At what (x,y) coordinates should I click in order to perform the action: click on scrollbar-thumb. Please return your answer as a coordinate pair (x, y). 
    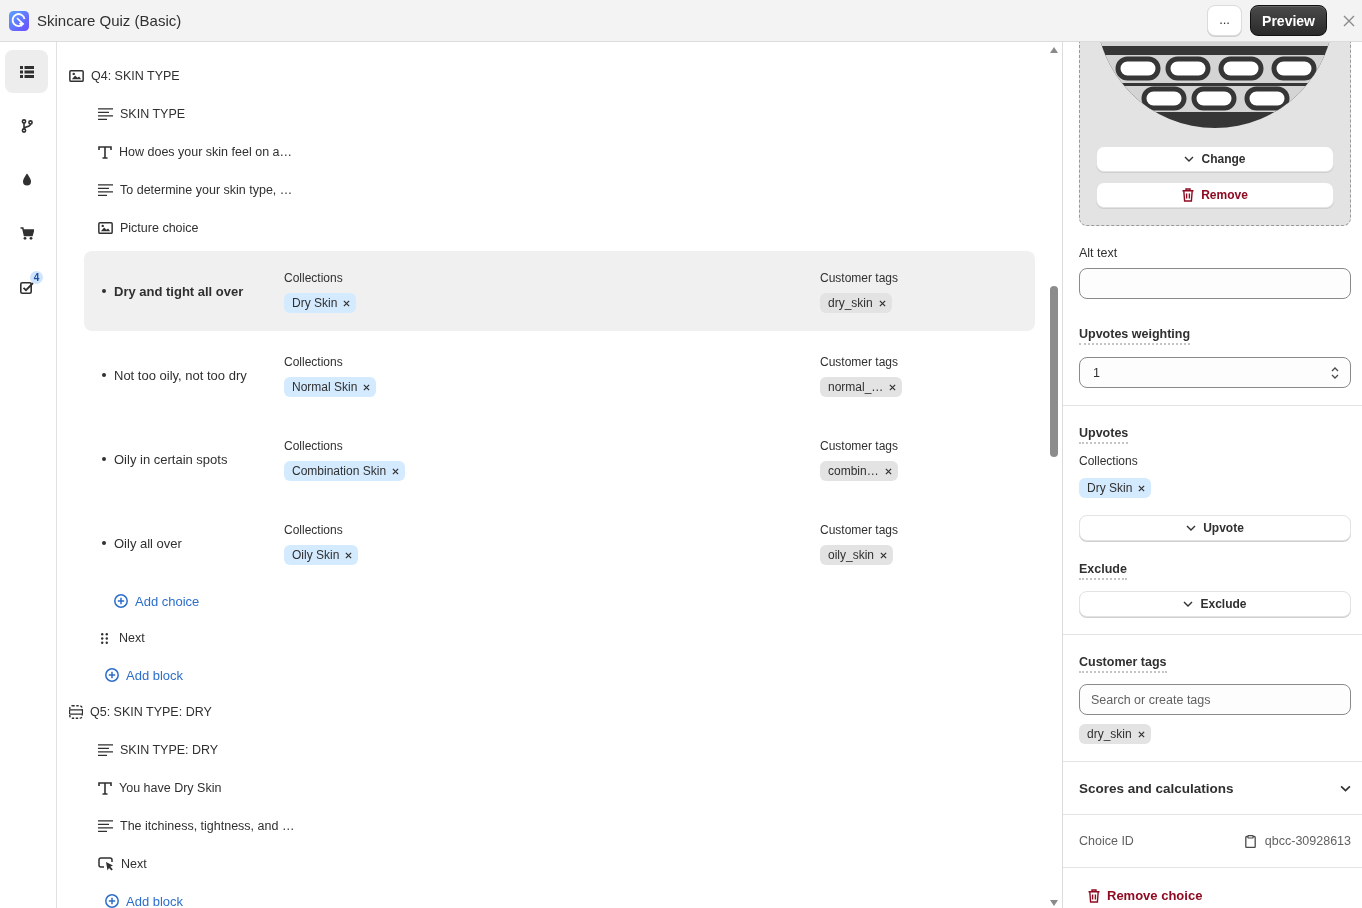
    Looking at the image, I should click on (1054, 371).